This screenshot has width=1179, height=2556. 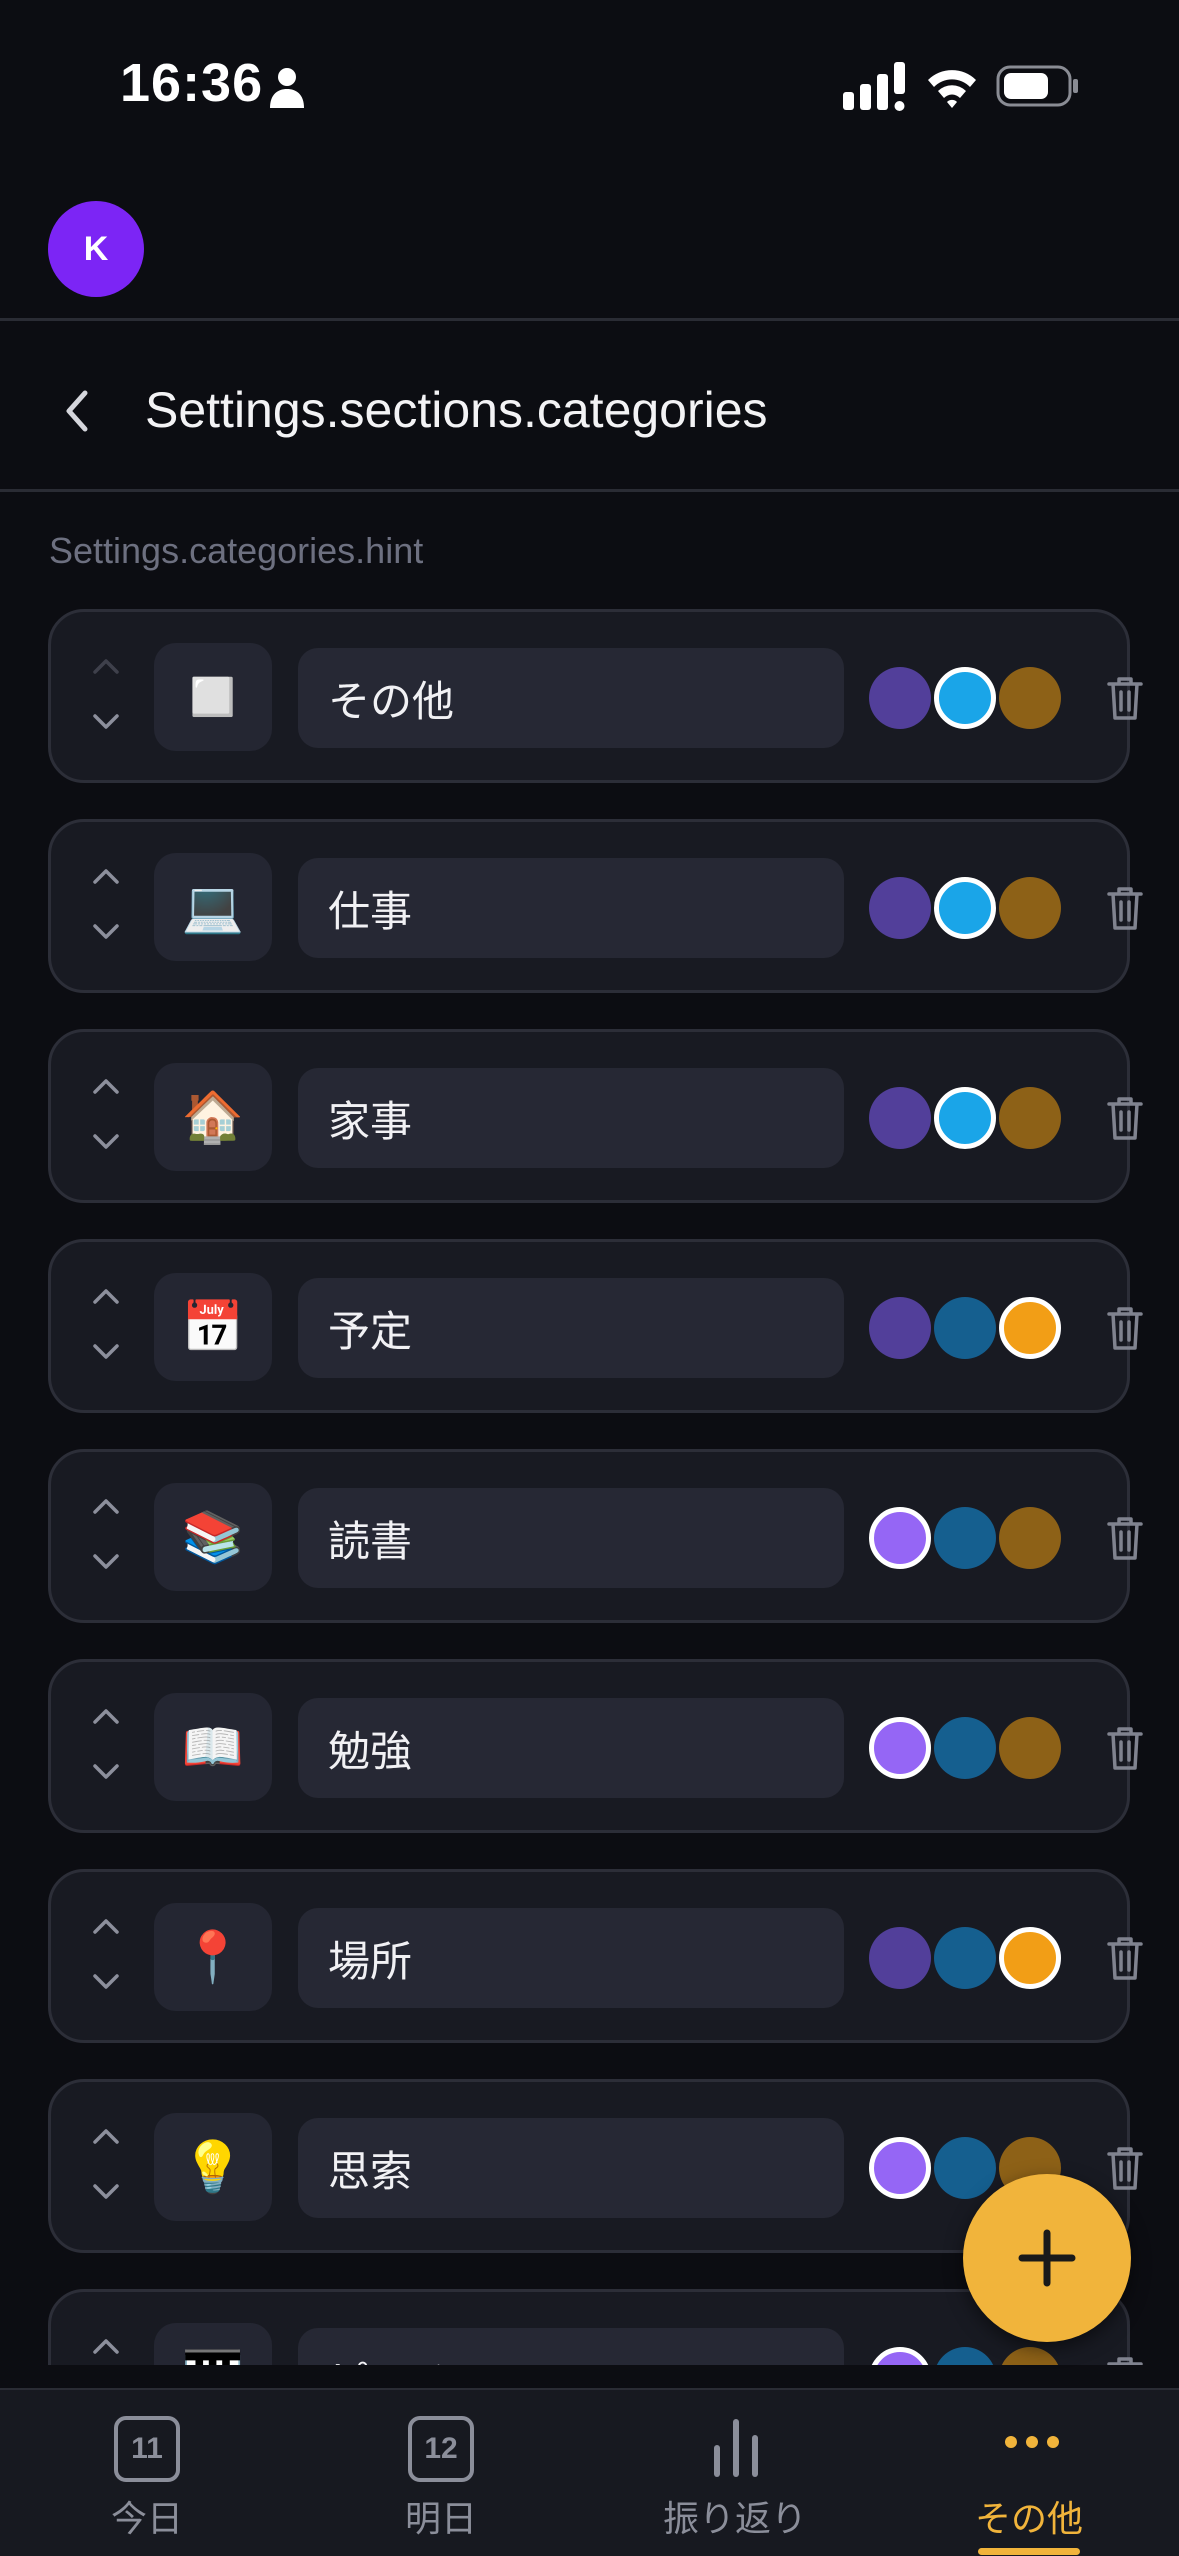 What do you see at coordinates (571, 1118) in the screenshot?
I see `category-name-input: 家事` at bounding box center [571, 1118].